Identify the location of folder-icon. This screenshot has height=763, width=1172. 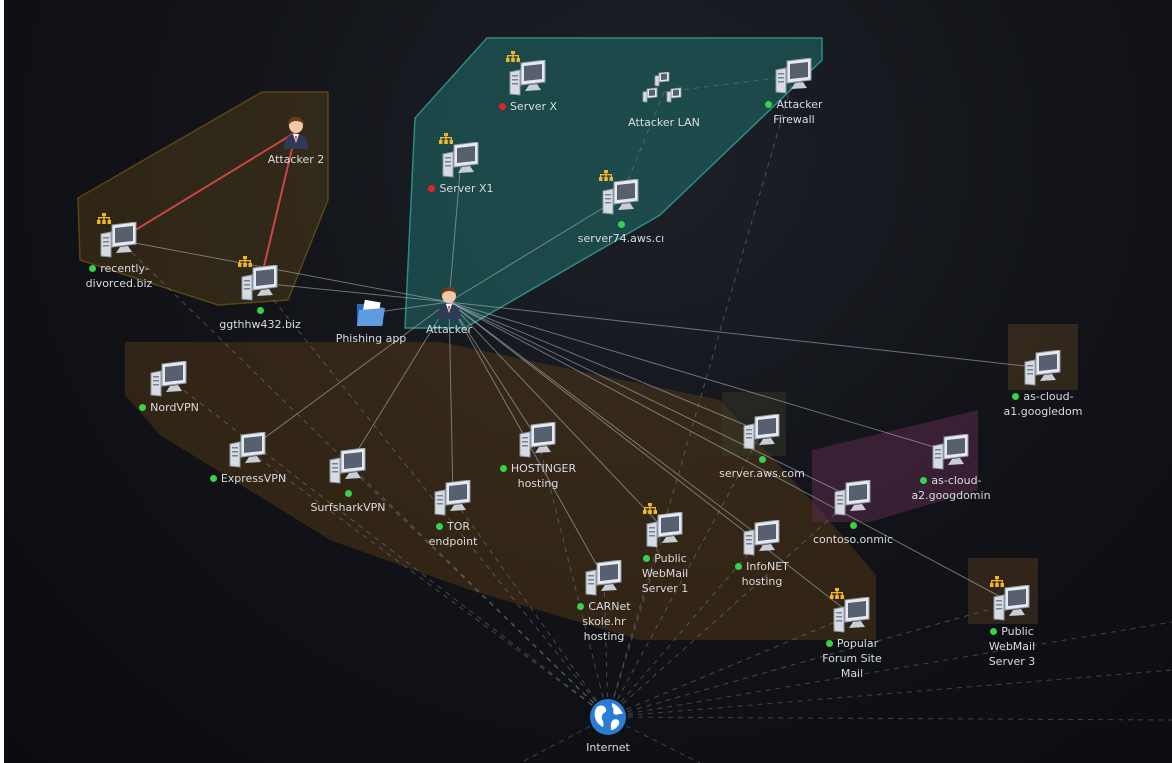
(371, 315).